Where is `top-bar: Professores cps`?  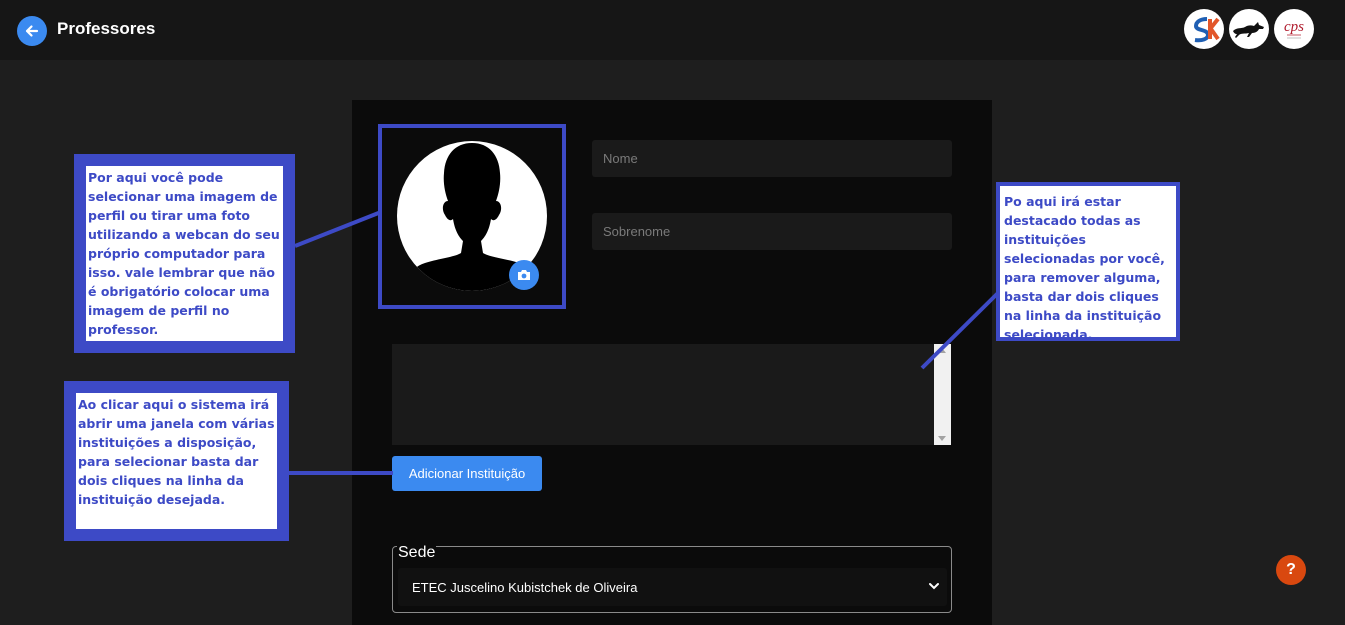 top-bar: Professores cps is located at coordinates (672, 30).